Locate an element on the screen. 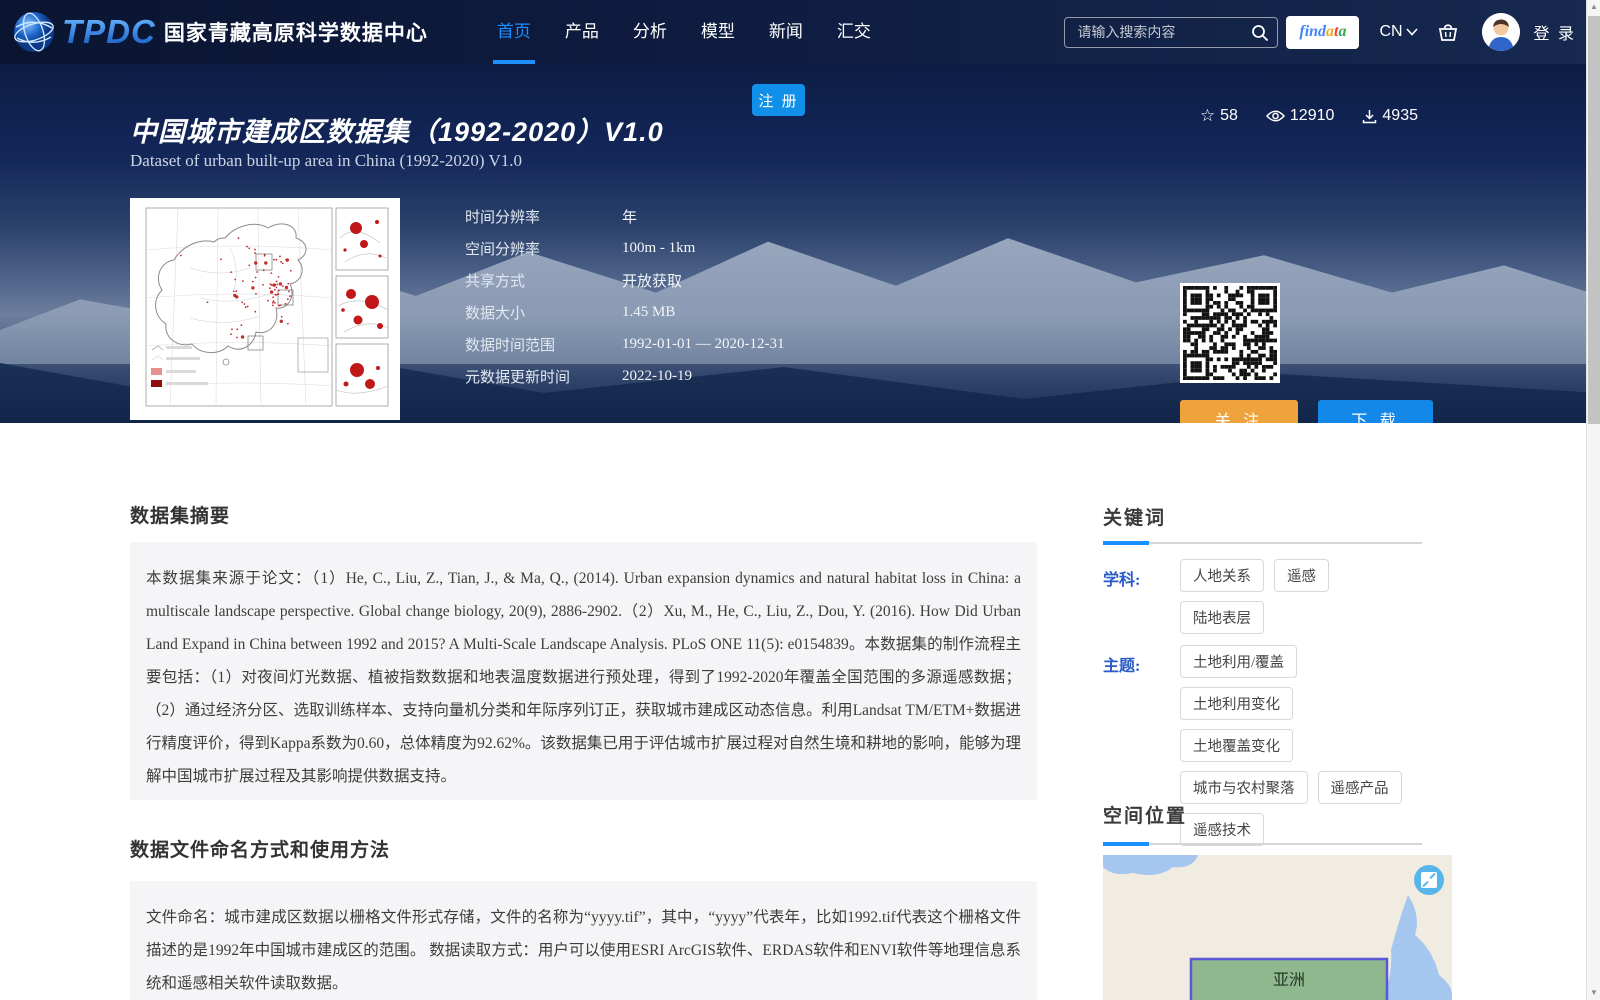 This screenshot has width=1600, height=1000. meta-value: 开放获取 is located at coordinates (652, 281).